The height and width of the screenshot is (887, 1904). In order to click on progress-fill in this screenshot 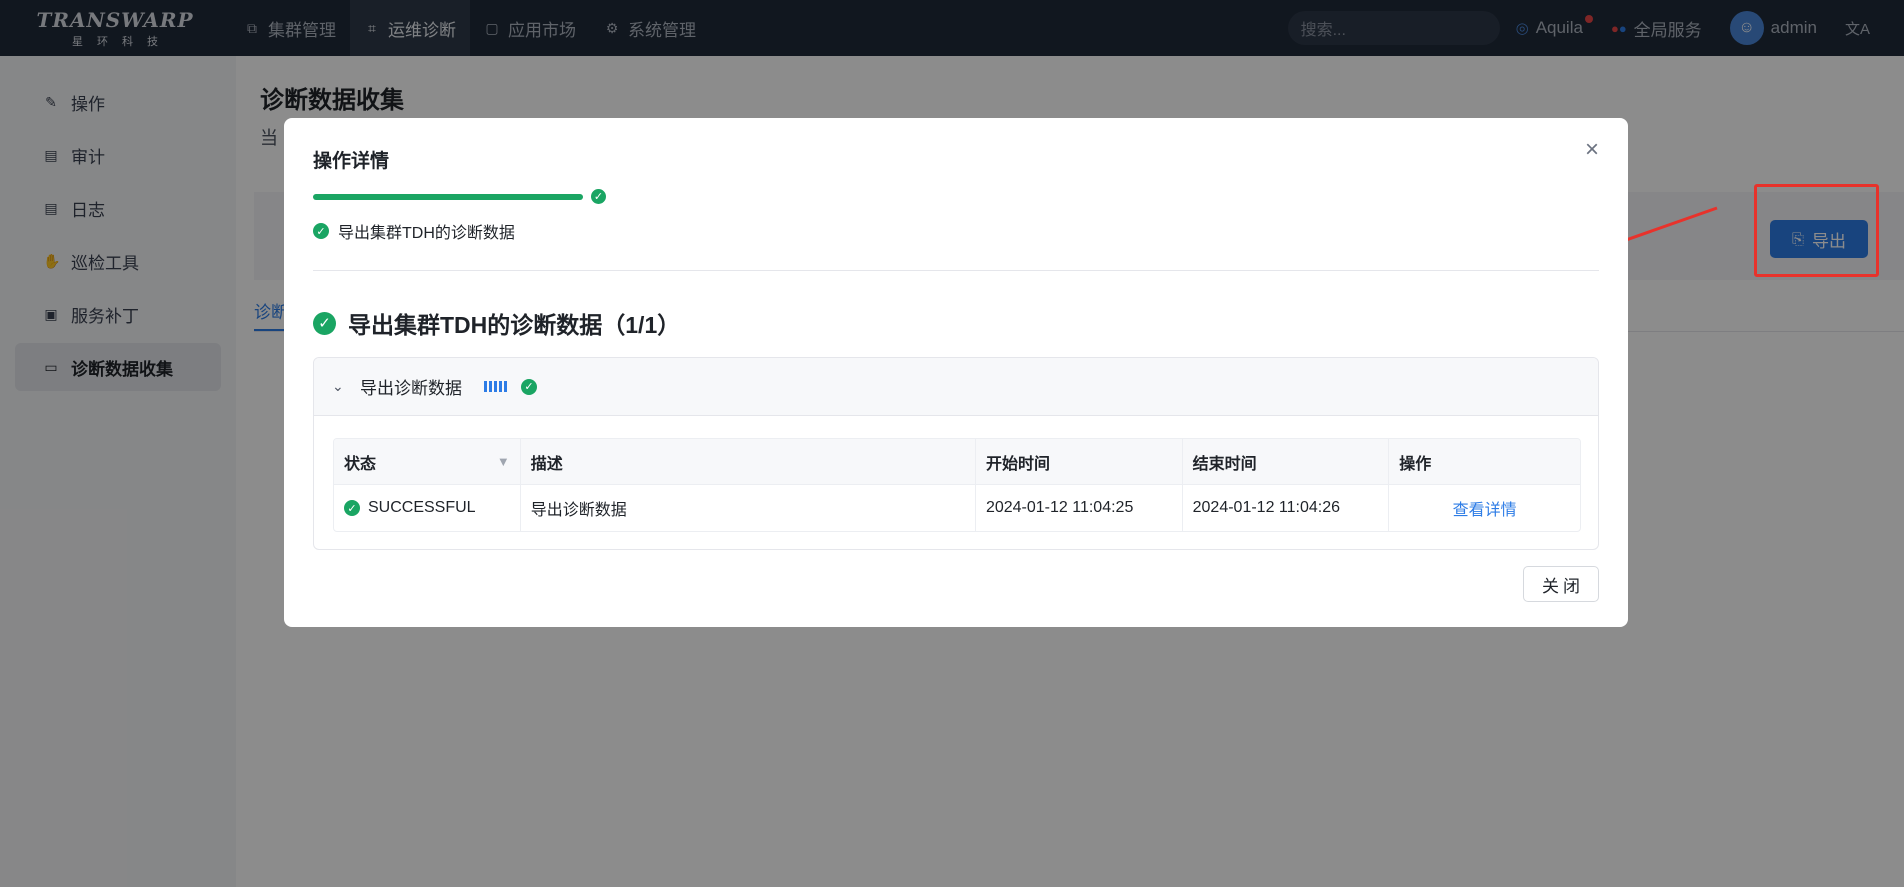, I will do `click(448, 197)`.